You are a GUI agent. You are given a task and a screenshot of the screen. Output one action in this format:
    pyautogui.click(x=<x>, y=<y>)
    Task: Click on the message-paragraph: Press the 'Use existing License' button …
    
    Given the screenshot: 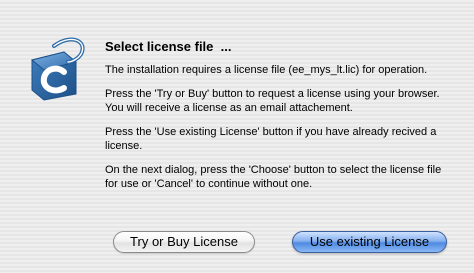 What is the action you would take?
    pyautogui.click(x=271, y=139)
    